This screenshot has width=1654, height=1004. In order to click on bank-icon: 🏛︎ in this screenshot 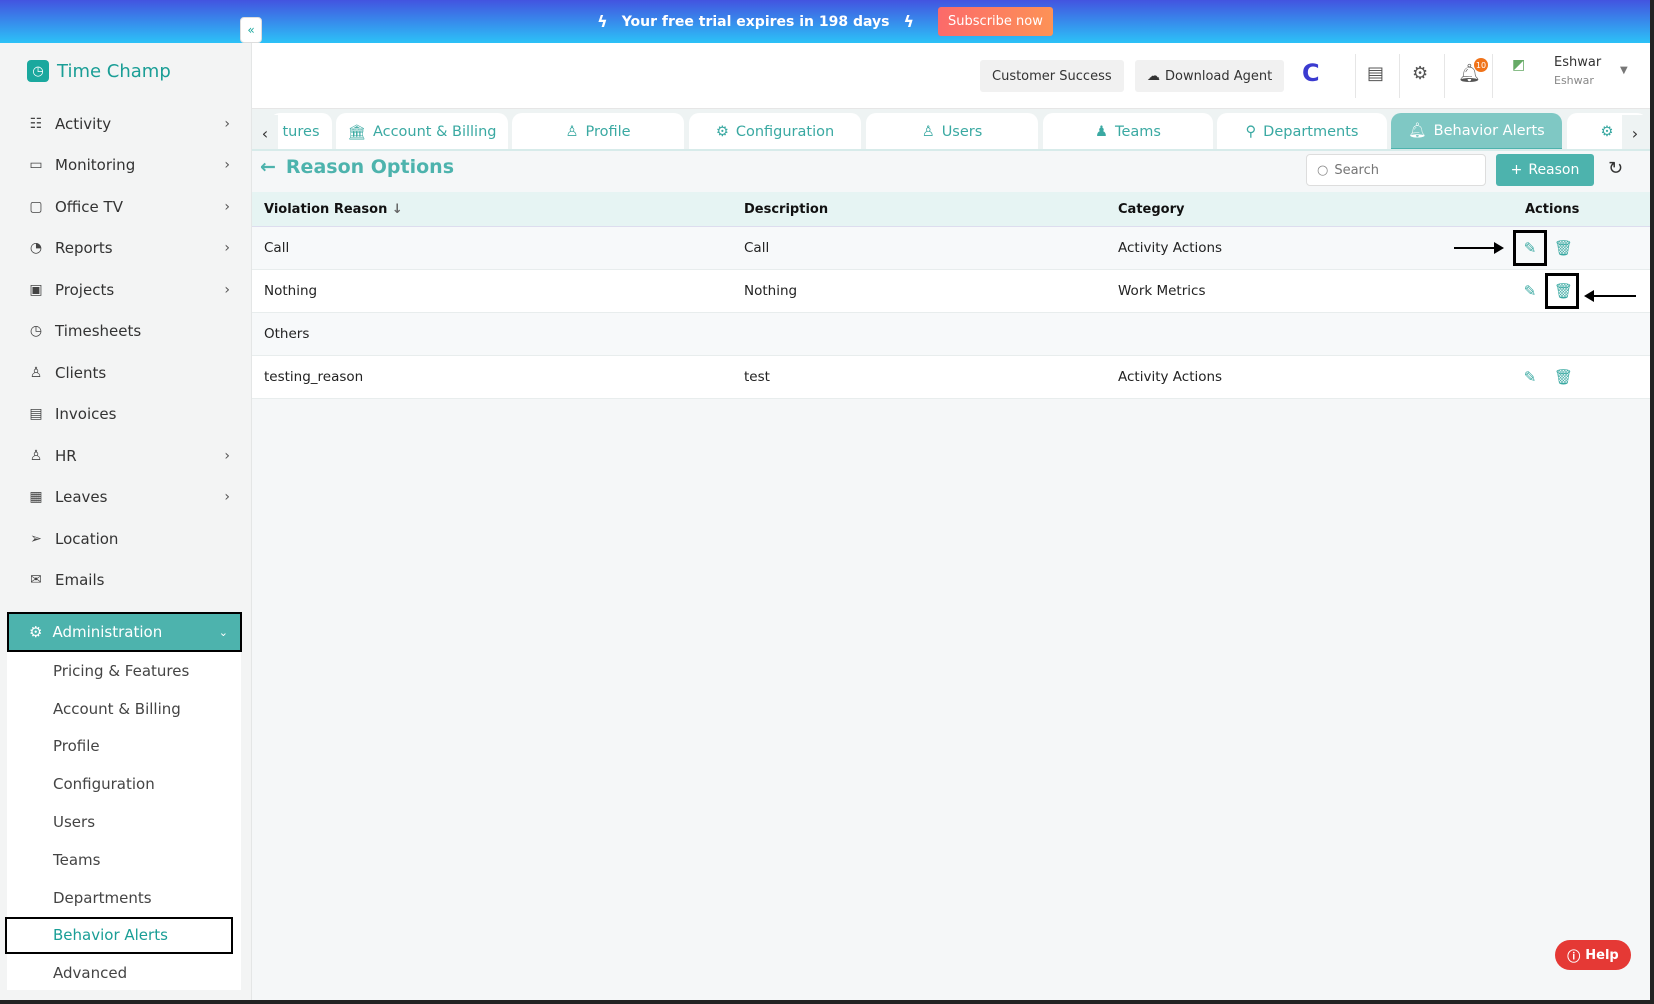, I will do `click(356, 132)`.